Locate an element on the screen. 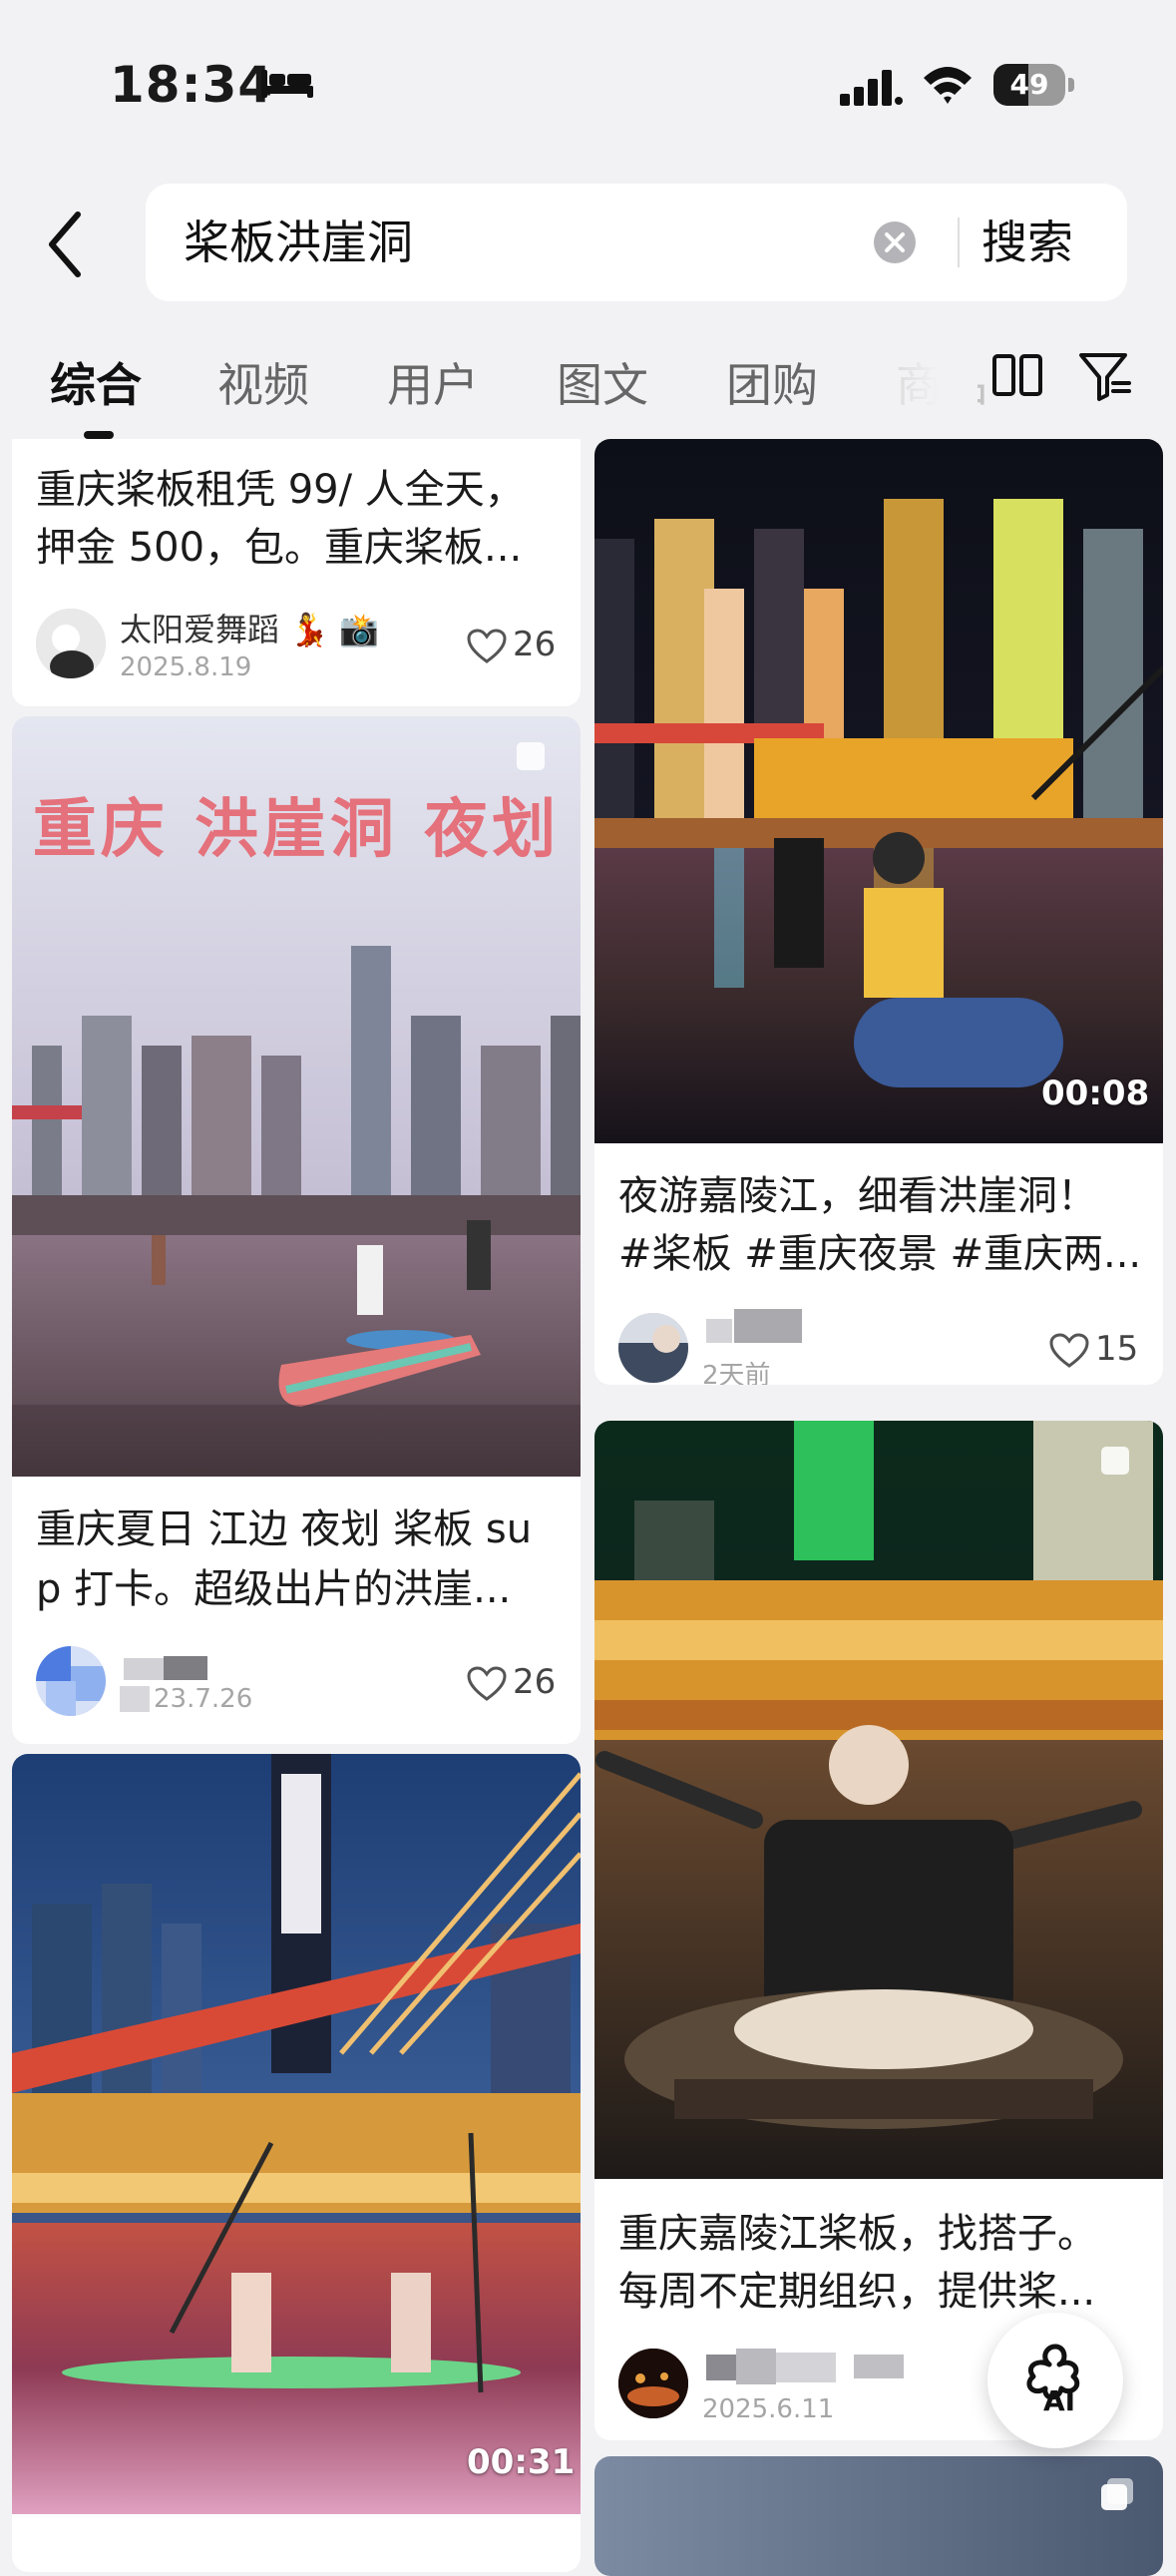 The height and width of the screenshot is (2576, 1176). cover-banner-text: 重庆 洪崖洞 夜划 is located at coordinates (296, 830).